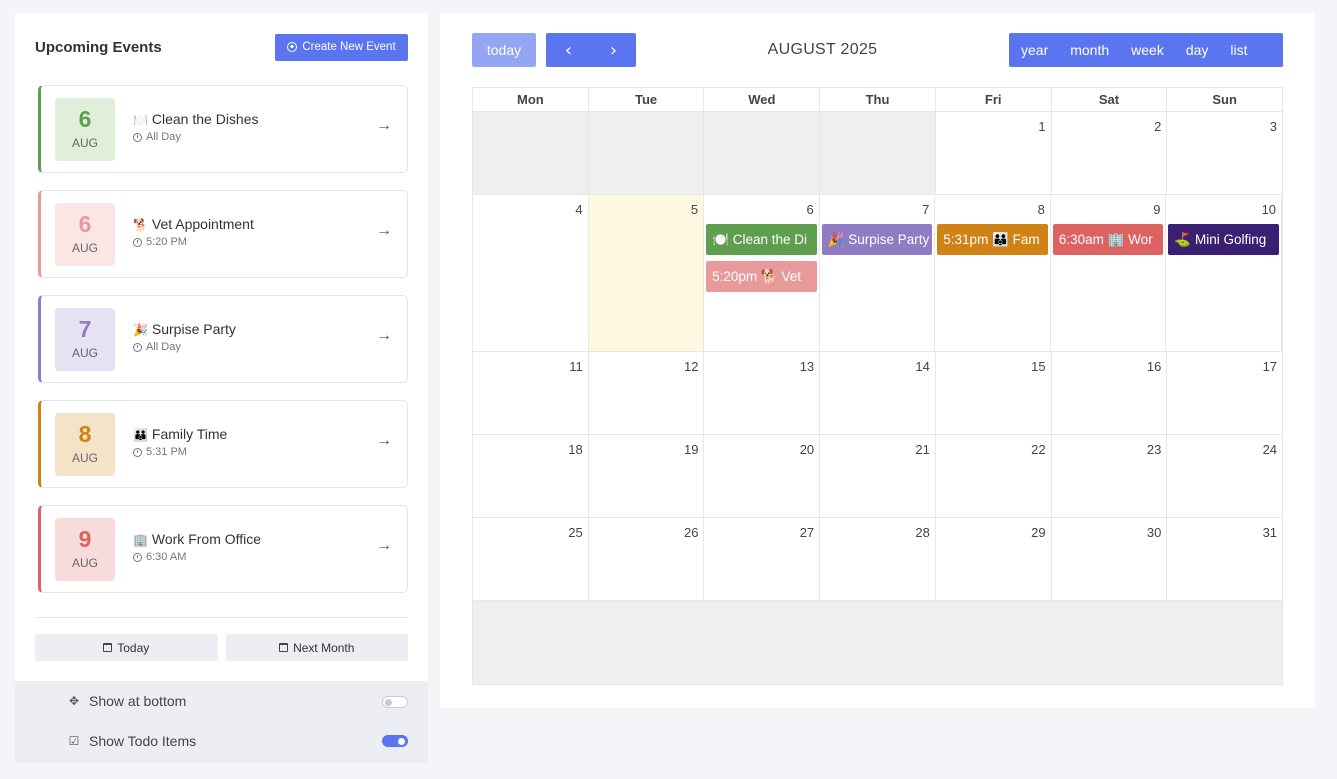  I want to click on day-number: 31, so click(1270, 532).